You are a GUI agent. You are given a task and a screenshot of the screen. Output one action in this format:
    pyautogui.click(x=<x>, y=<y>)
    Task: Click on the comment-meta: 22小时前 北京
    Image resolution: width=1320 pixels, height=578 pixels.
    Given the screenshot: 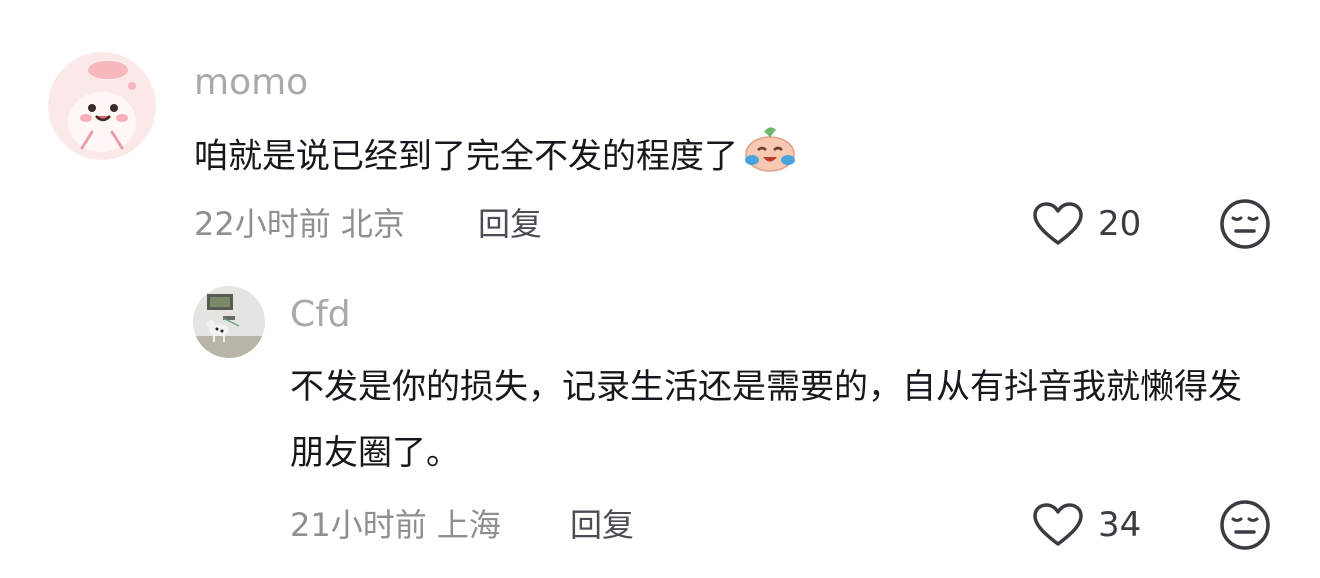 What is the action you would take?
    pyautogui.click(x=299, y=222)
    